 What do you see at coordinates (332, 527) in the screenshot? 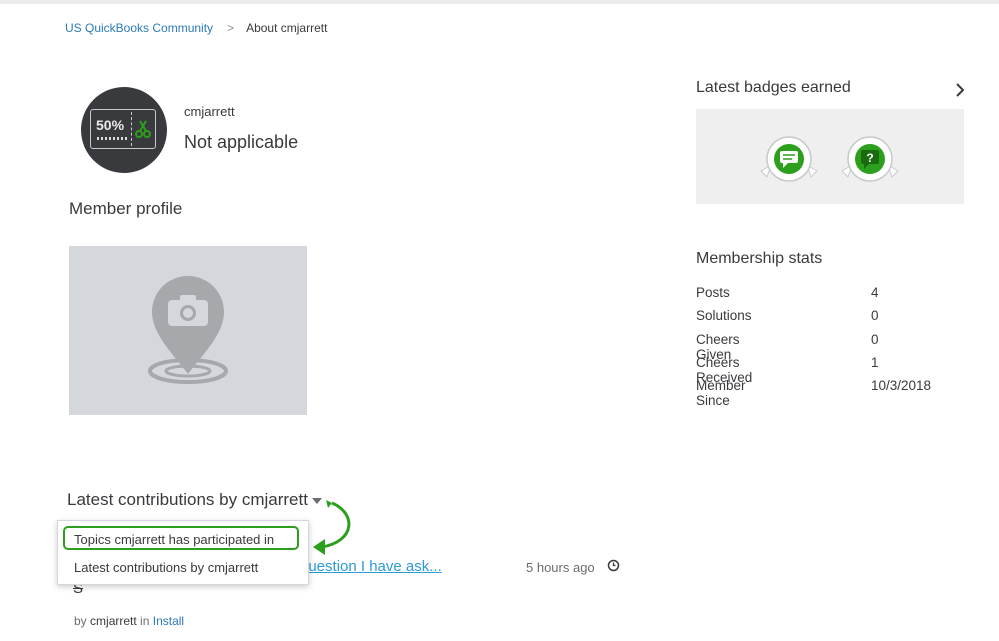
I see `curved-arrow-icon` at bounding box center [332, 527].